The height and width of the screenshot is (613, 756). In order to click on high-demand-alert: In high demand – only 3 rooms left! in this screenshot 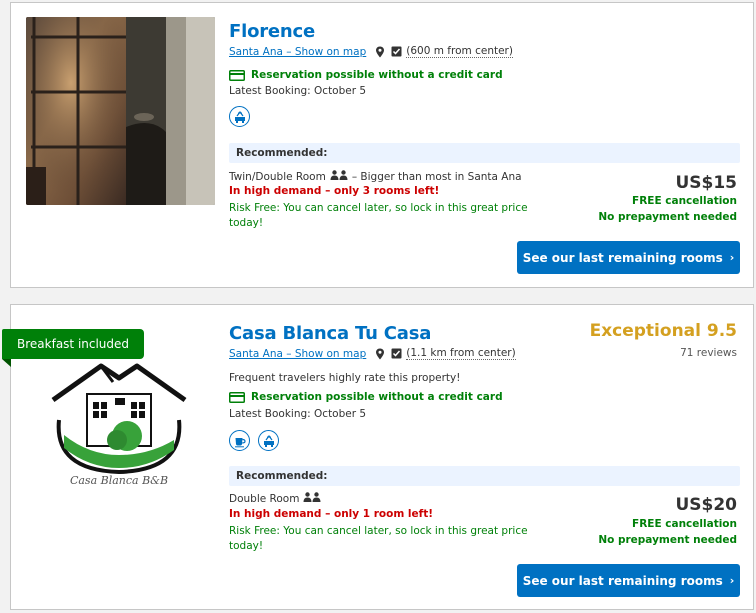, I will do `click(334, 191)`.